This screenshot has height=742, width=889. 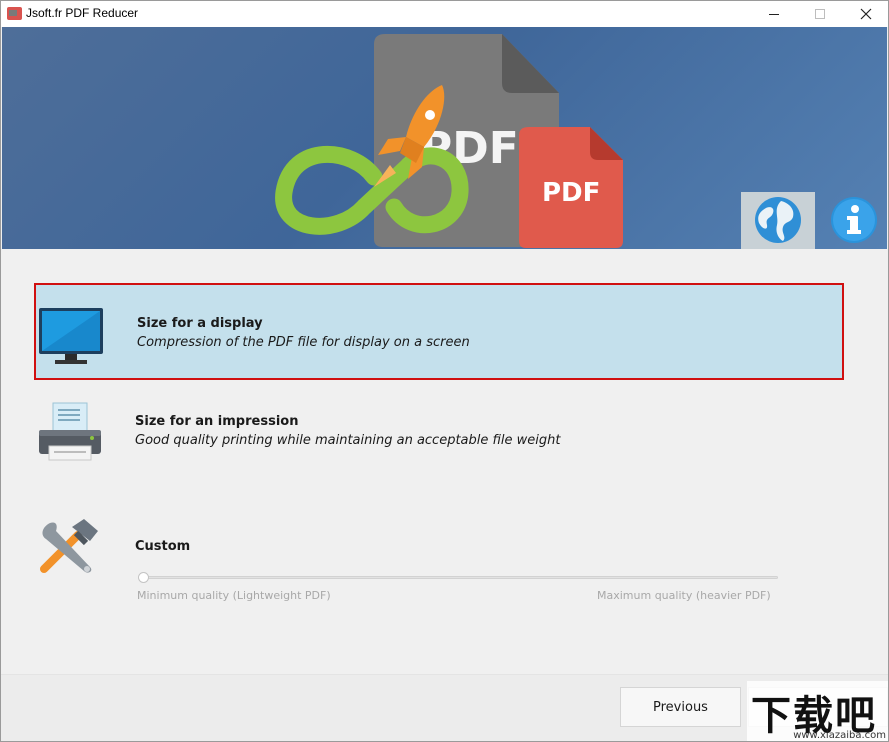 I want to click on slider-min-label: Minimum quality (Lightweight PDF), so click(x=234, y=595).